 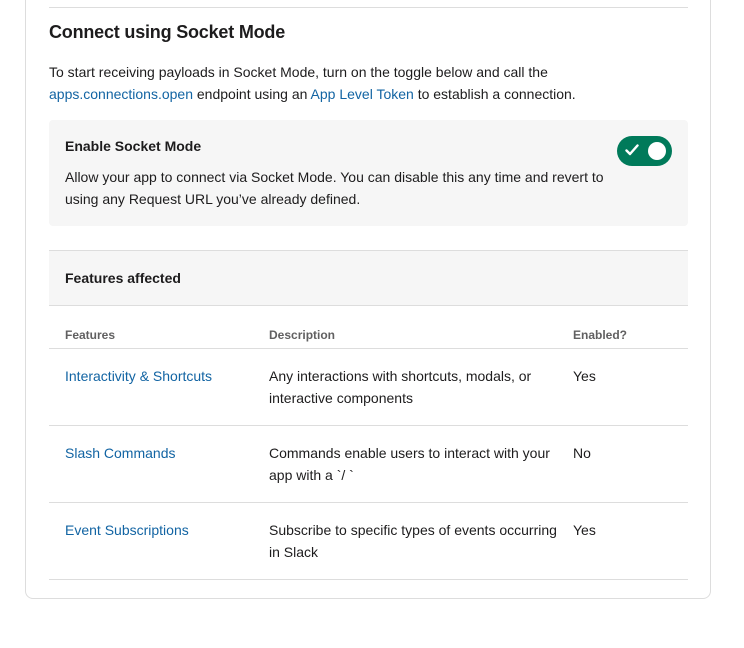 I want to click on features-affected-title: Features affected, so click(x=123, y=278).